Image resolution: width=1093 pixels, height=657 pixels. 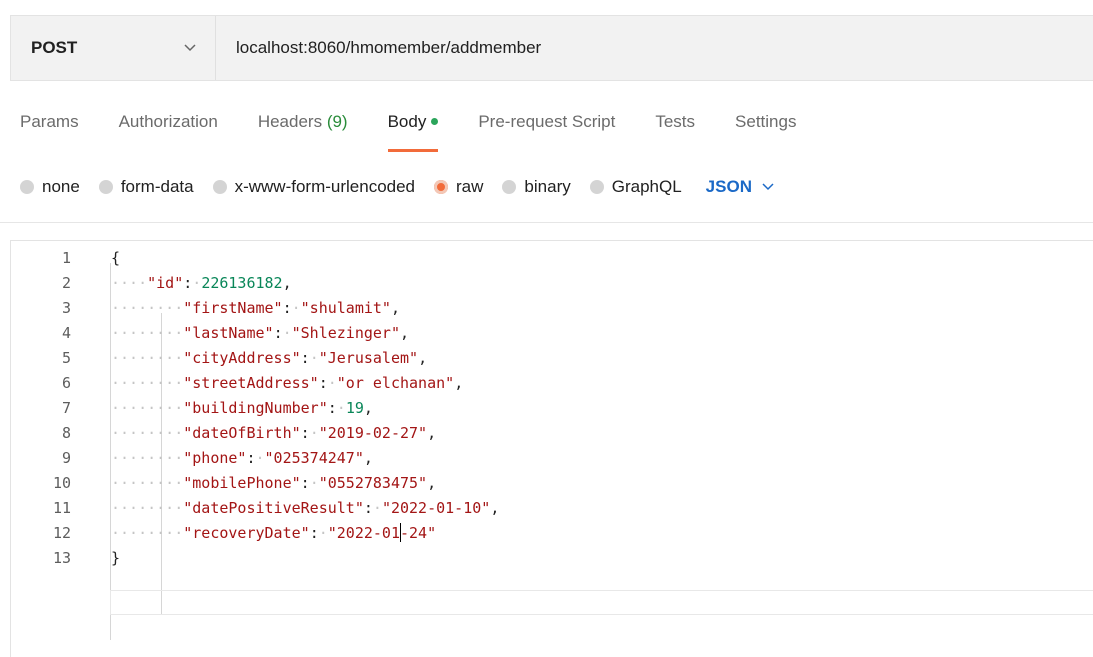 I want to click on option-label: GraphQL, so click(x=646, y=186).